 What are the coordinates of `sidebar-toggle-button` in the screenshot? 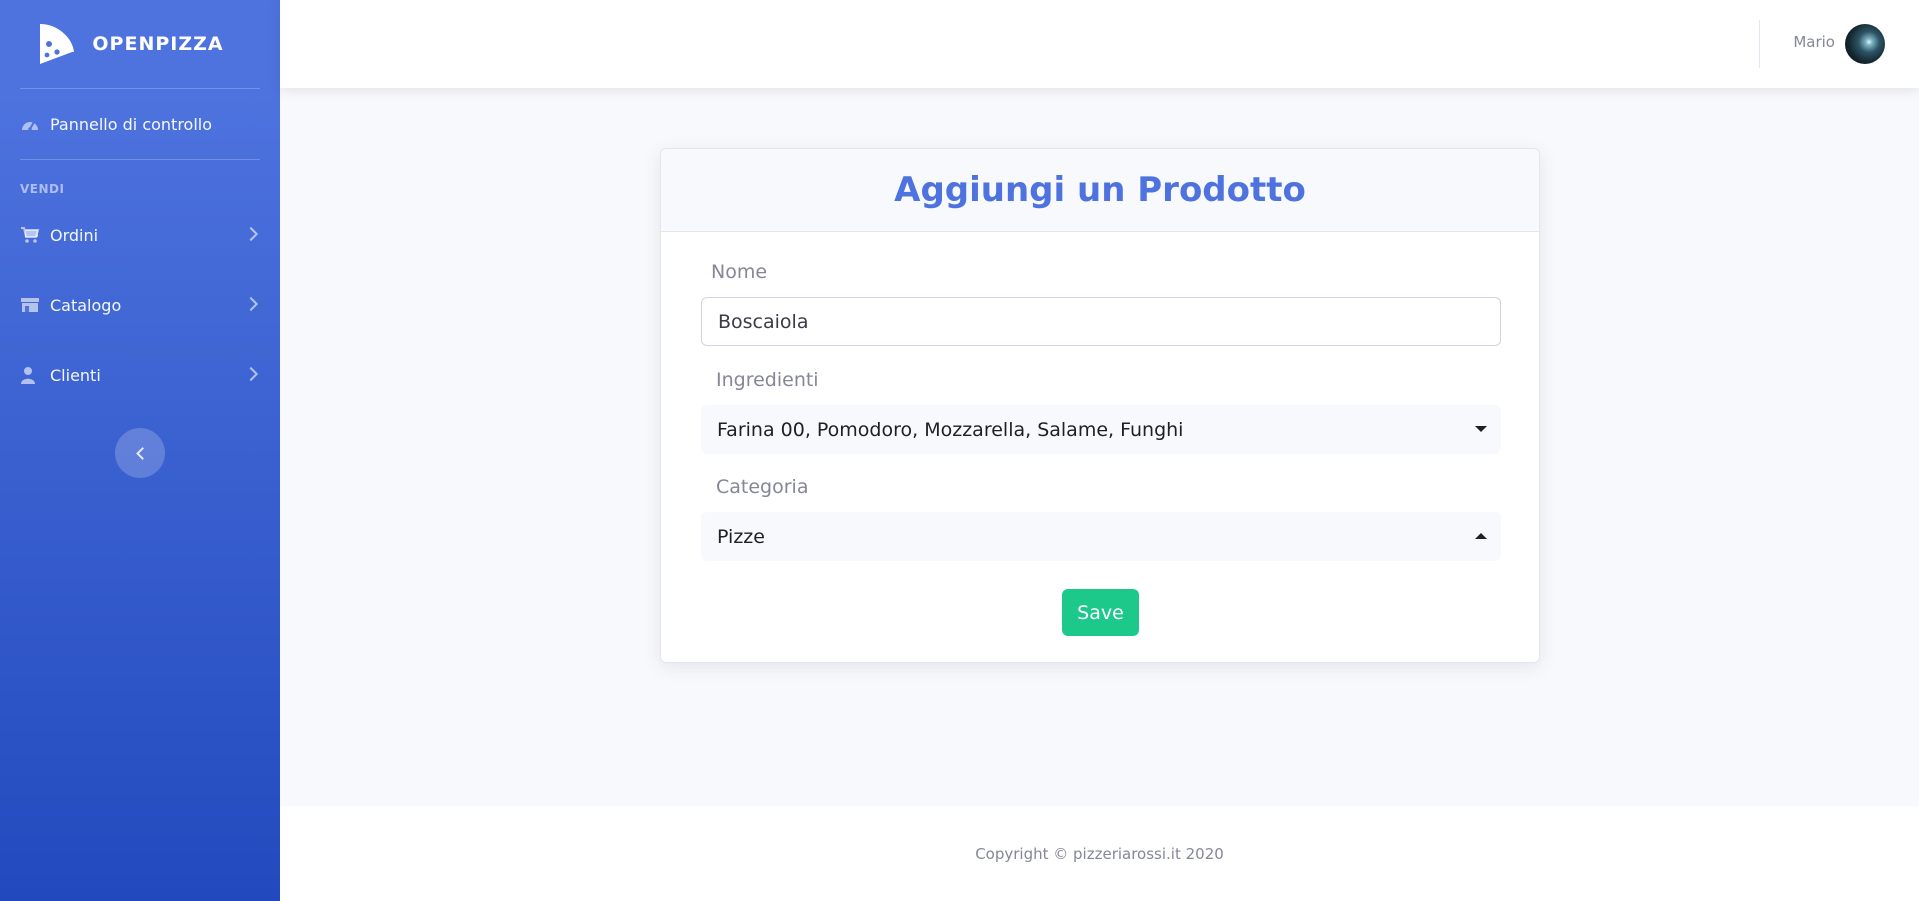 It's located at (140, 453).